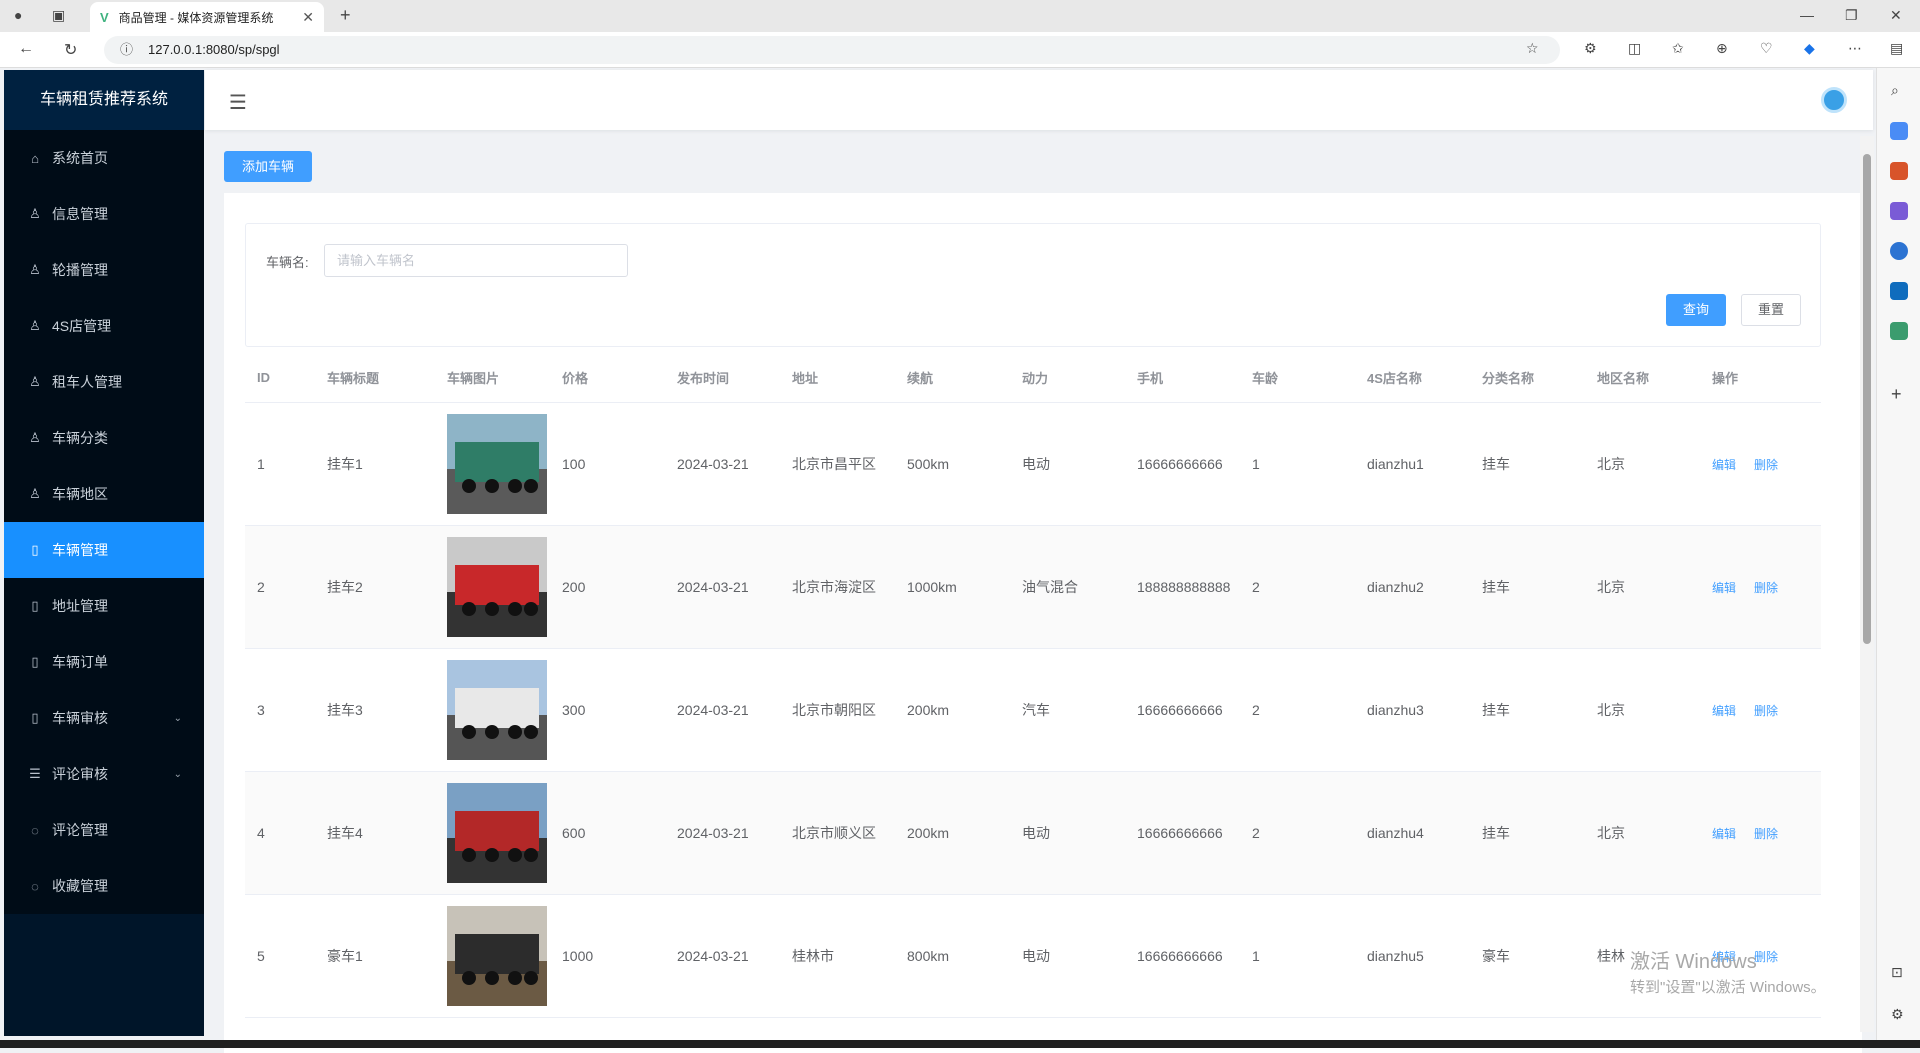 This screenshot has height=1053, width=1920. Describe the element at coordinates (345, 15) in the screenshot. I see `new-tab-icon: +` at that location.